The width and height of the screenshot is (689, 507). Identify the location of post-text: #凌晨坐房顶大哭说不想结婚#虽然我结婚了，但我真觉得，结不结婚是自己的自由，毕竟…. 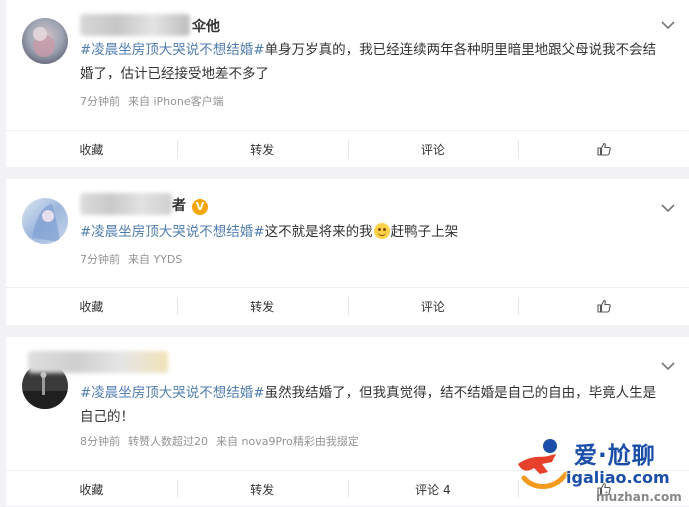
(368, 405).